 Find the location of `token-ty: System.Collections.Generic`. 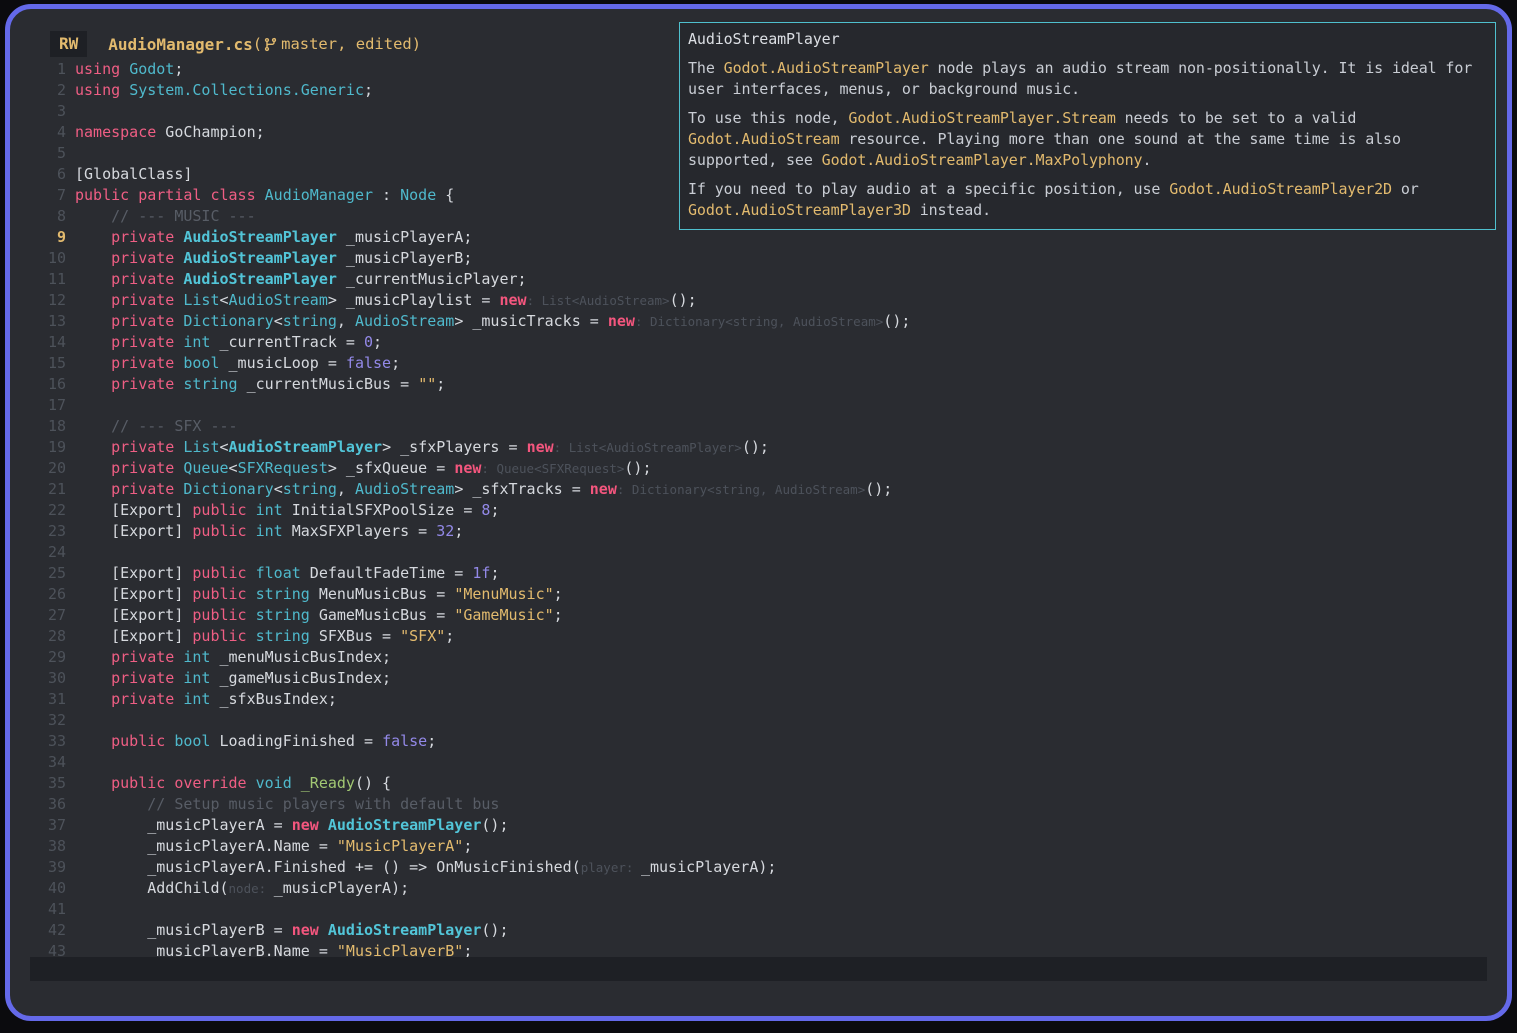

token-ty: System.Collections.Generic is located at coordinates (246, 90).